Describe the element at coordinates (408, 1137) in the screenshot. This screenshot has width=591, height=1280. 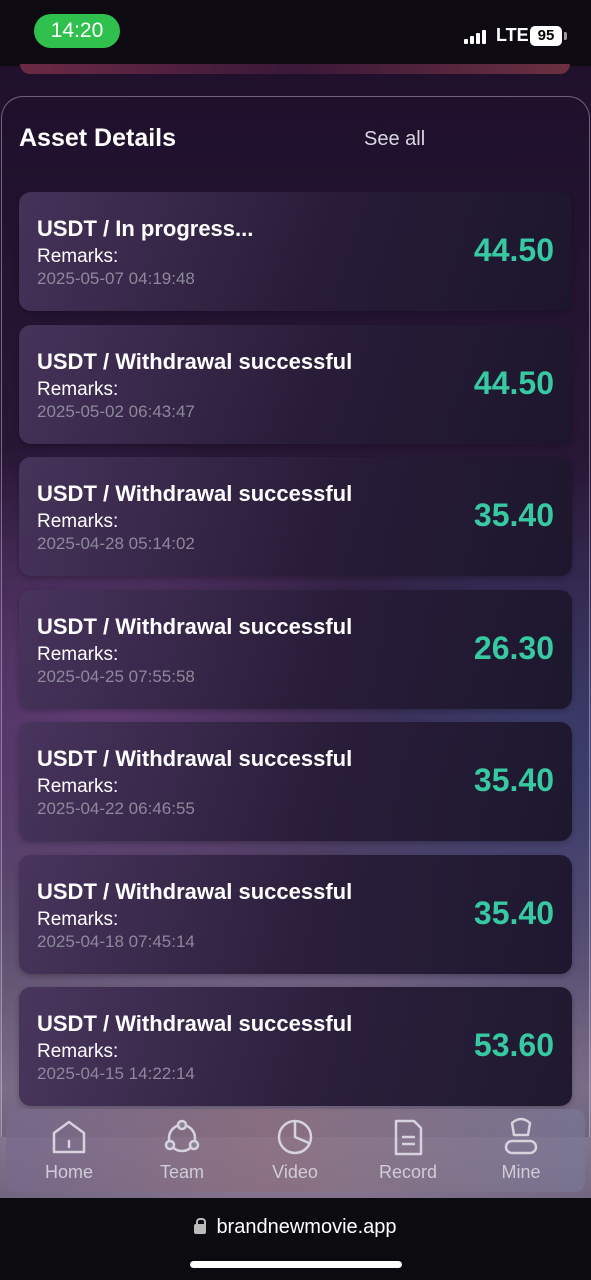
I see `record-icon` at that location.